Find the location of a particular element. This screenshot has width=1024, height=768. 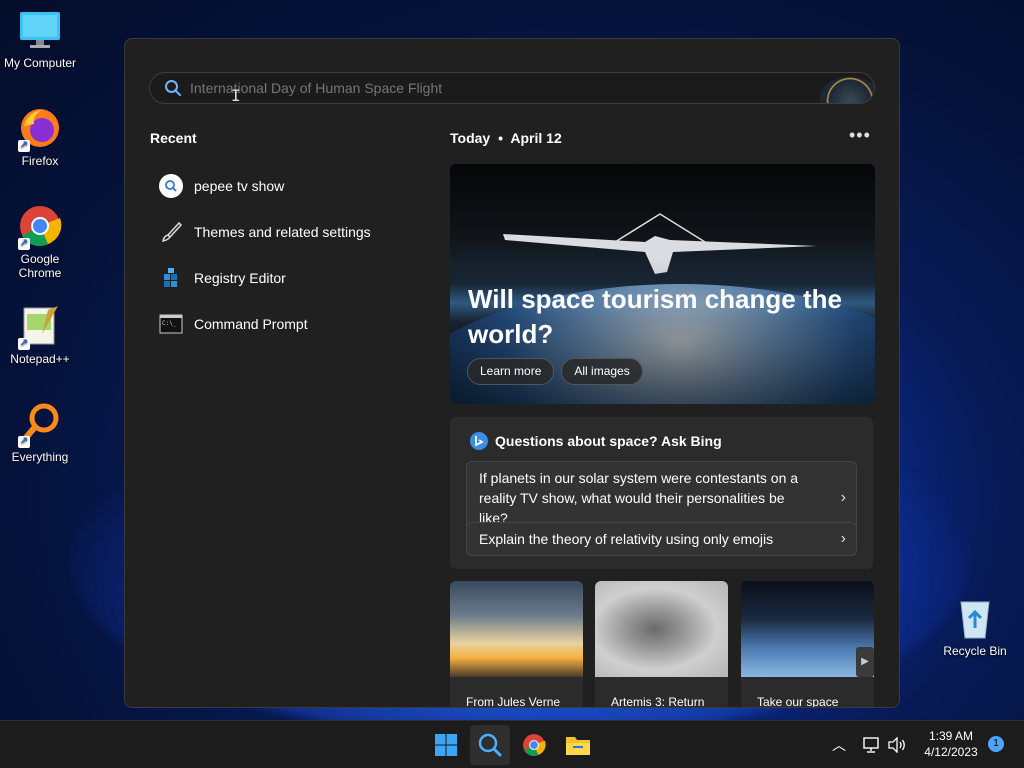

notepadpp-icon: ↗ is located at coordinates (40, 327).